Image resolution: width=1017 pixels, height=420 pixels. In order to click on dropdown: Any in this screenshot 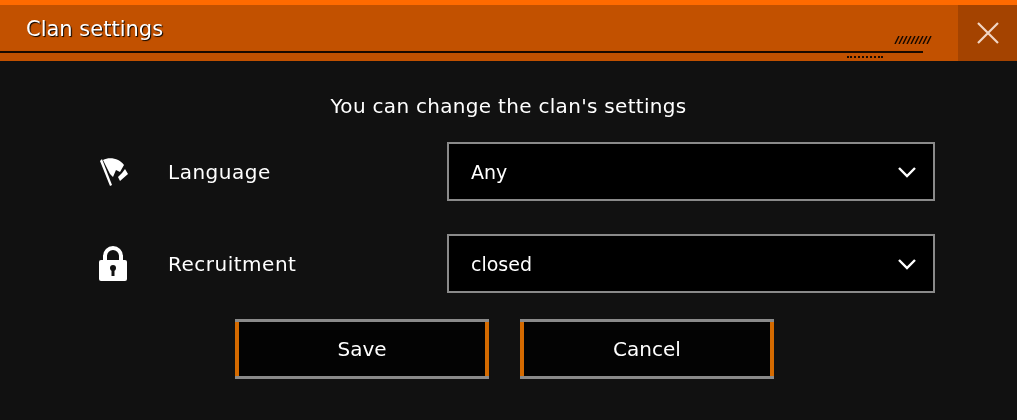, I will do `click(691, 171)`.